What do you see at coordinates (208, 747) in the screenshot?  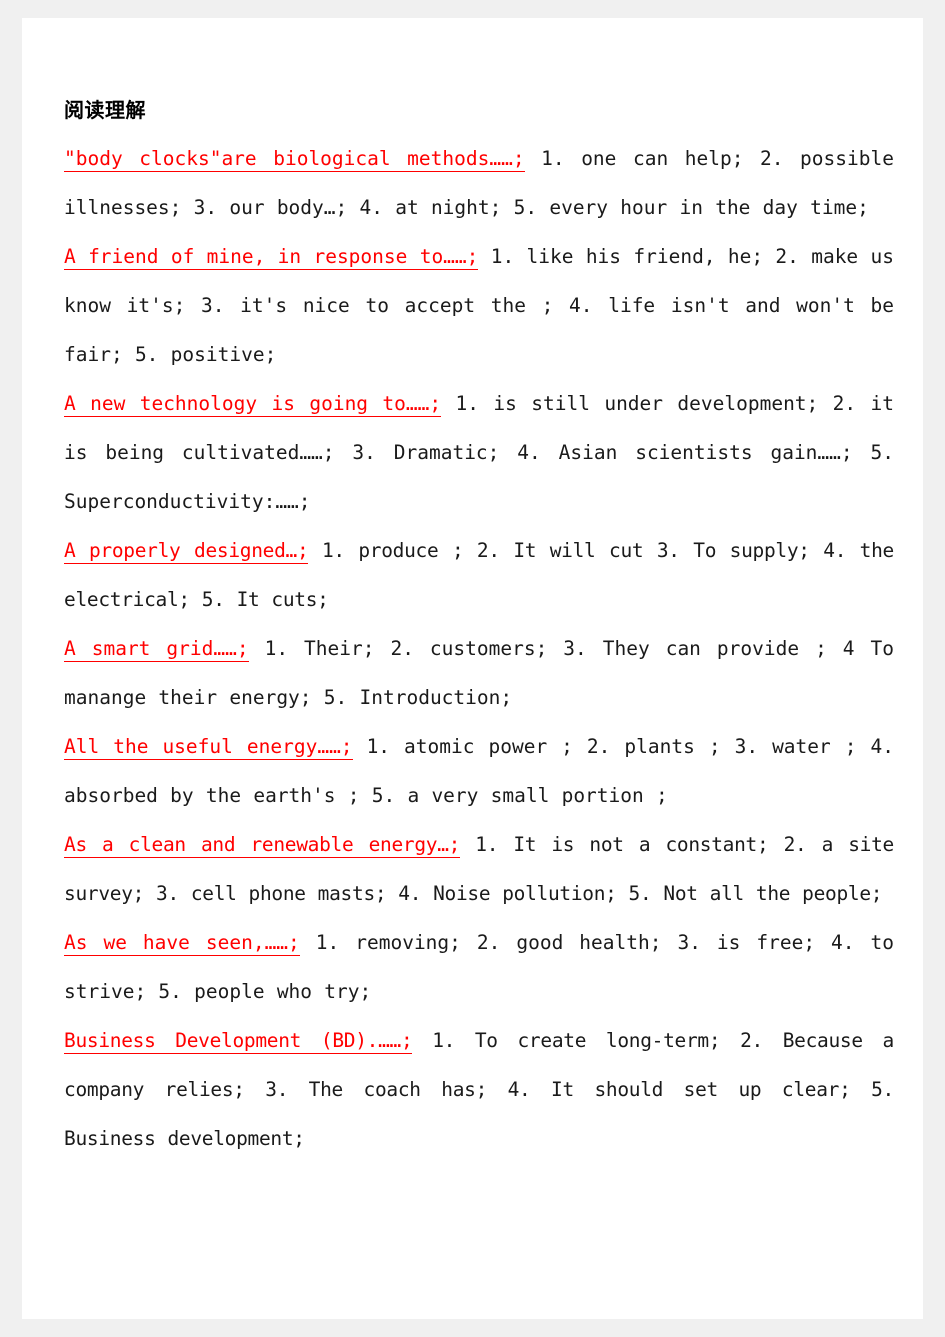 I see `entry-title: All the useful energy……;` at bounding box center [208, 747].